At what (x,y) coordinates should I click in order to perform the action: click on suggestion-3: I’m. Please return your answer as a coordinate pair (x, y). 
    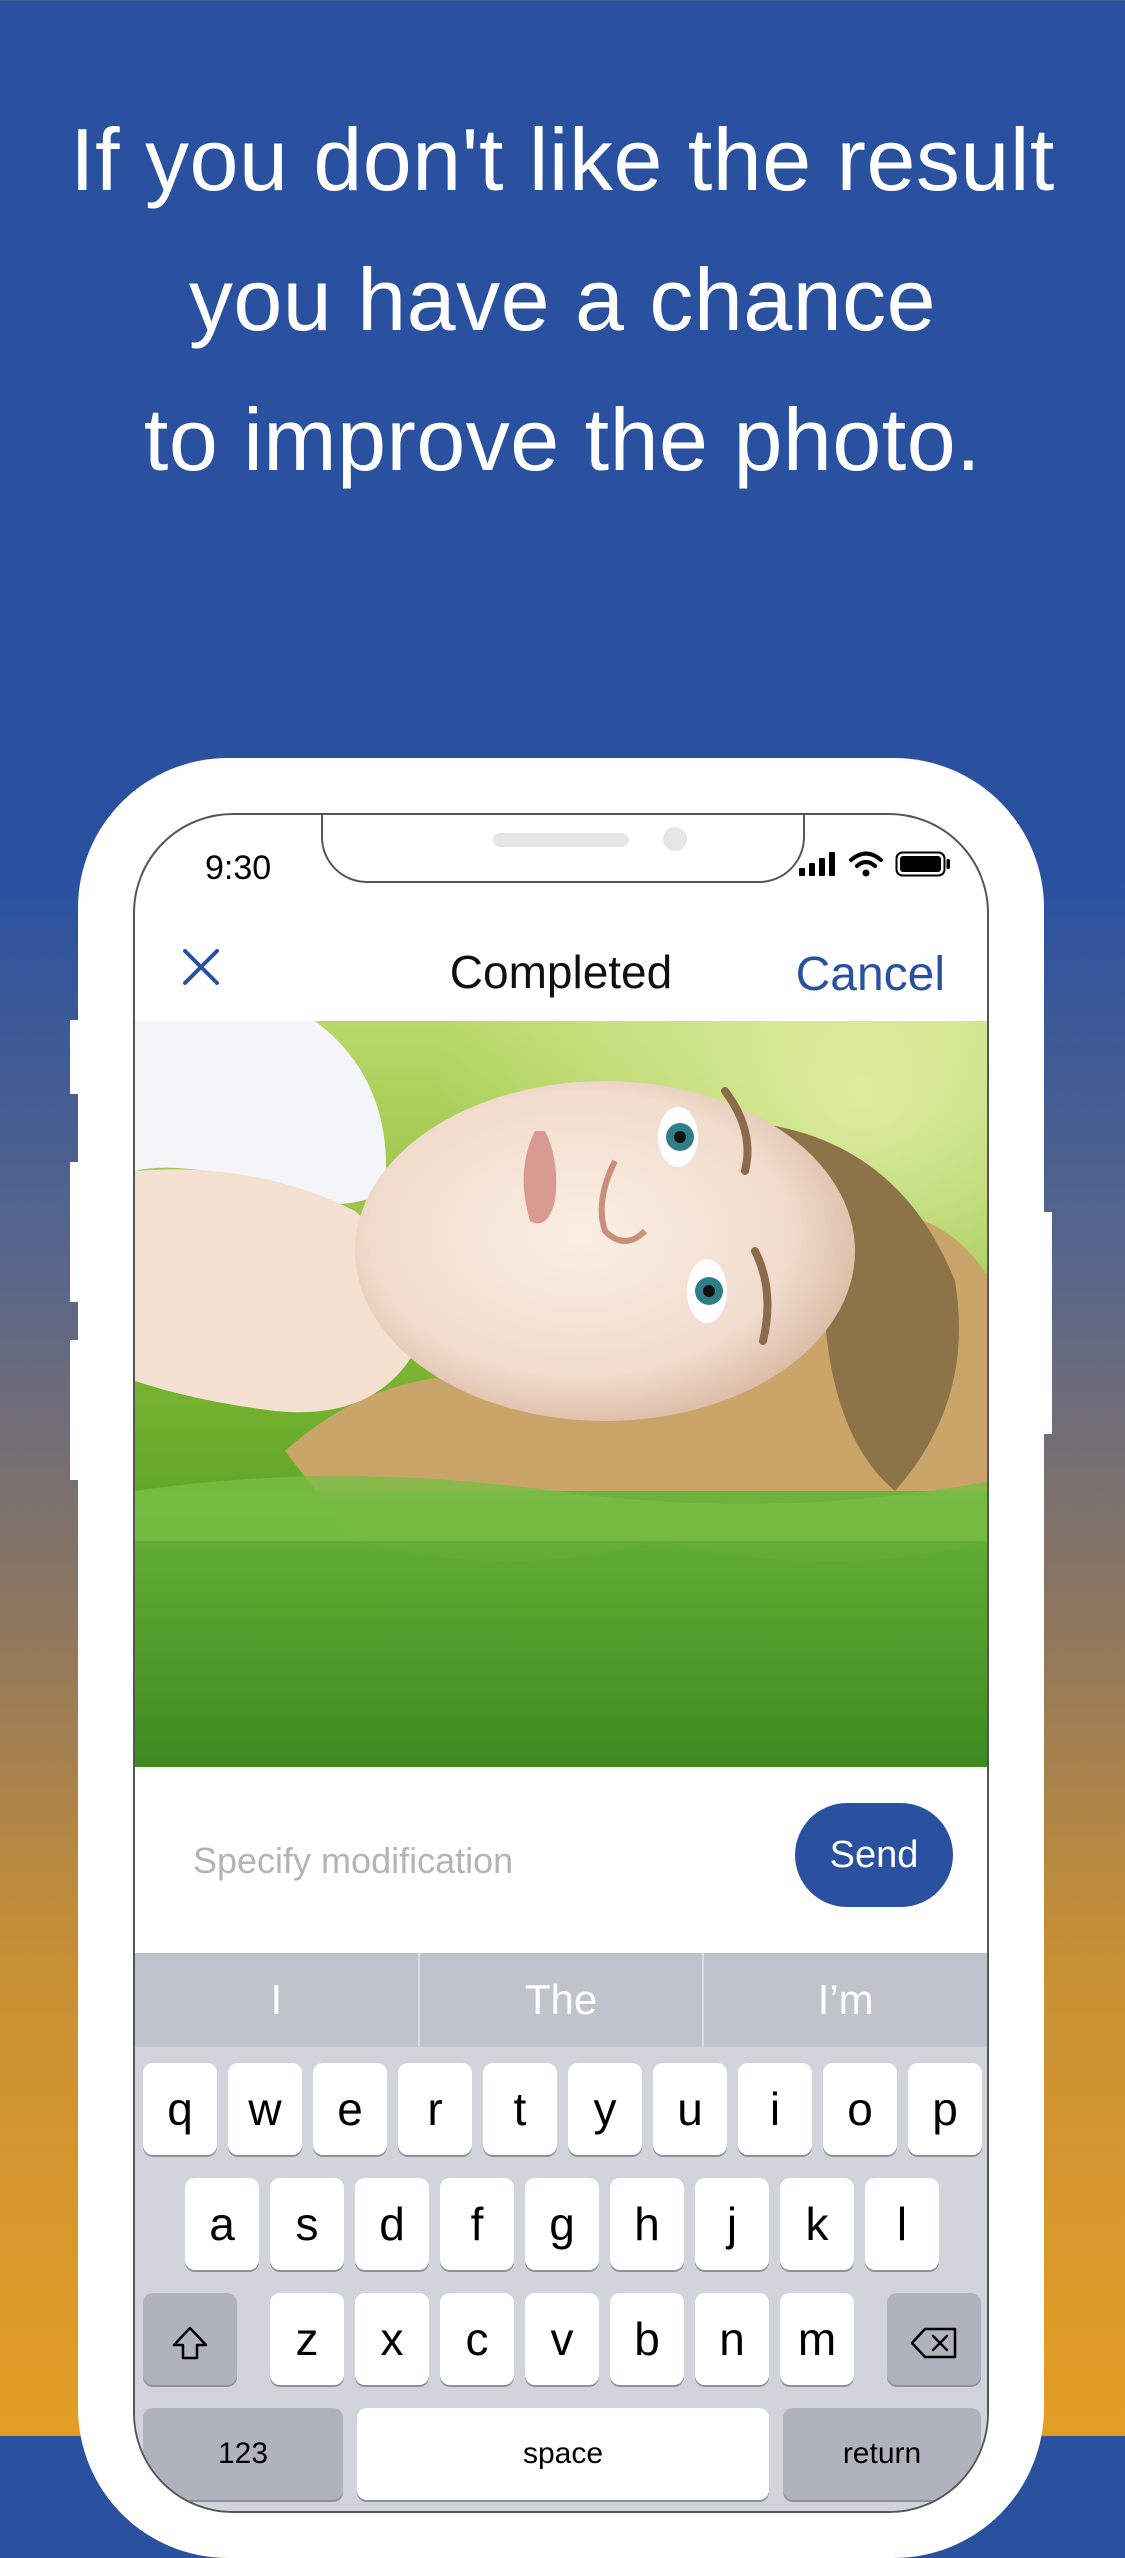
    Looking at the image, I should click on (845, 2000).